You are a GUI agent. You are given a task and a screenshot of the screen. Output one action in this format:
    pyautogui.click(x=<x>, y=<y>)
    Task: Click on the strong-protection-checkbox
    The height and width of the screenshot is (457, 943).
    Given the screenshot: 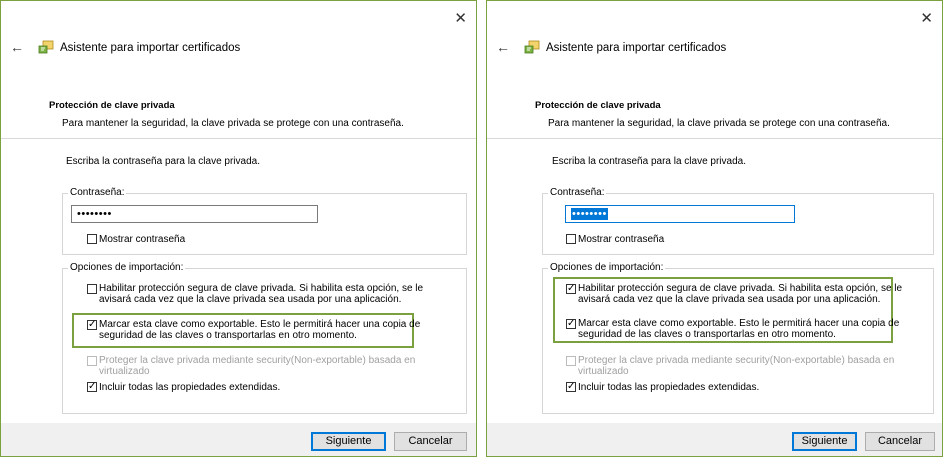 What is the action you would take?
    pyautogui.click(x=92, y=289)
    